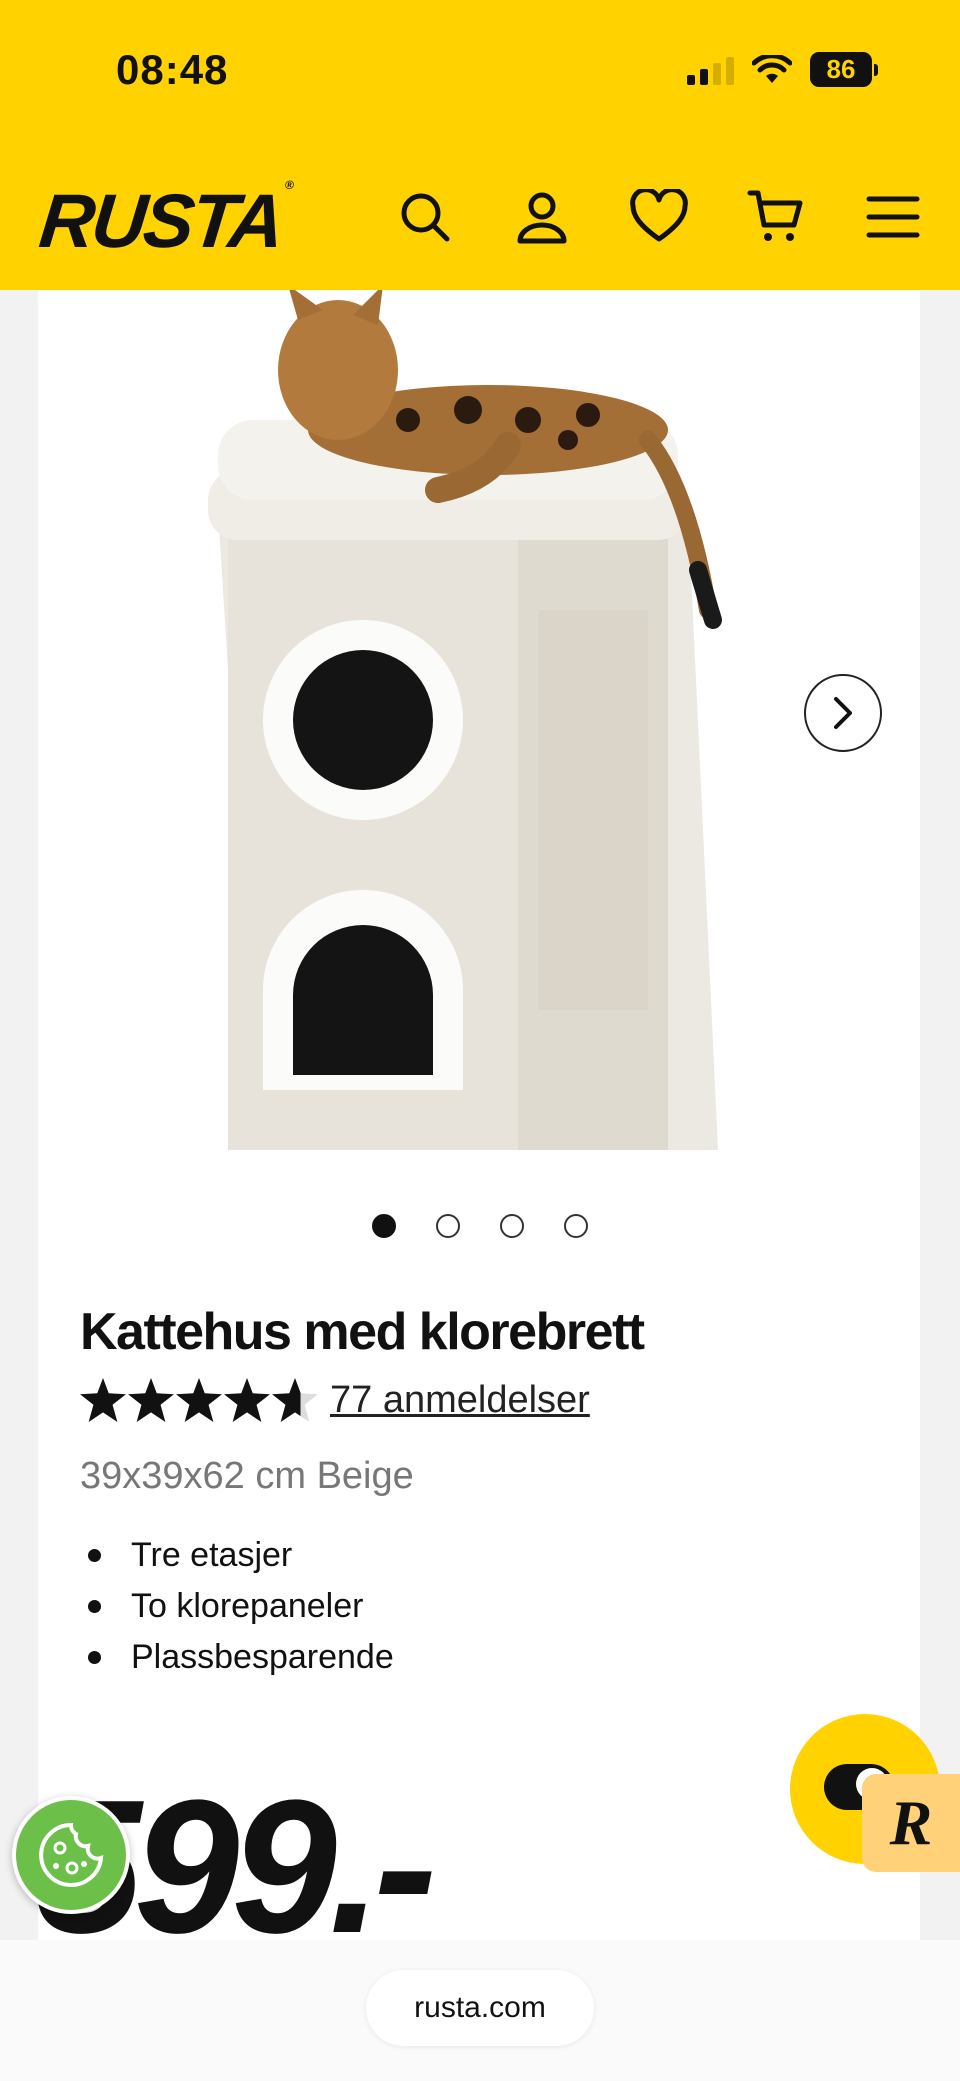 The image size is (960, 2081). I want to click on battery-icon: 86, so click(844, 69).